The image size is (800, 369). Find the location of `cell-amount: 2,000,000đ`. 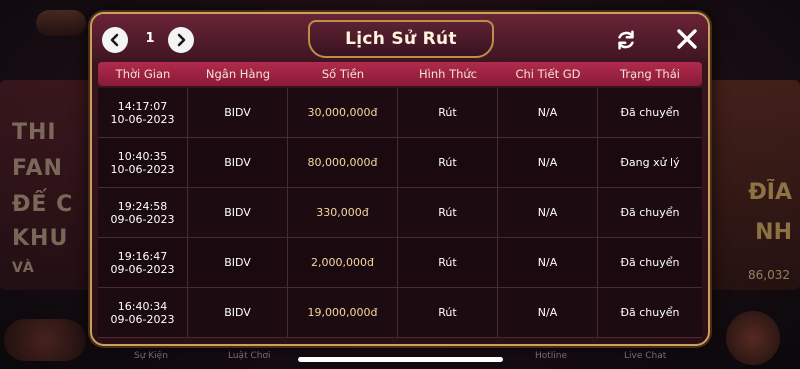

cell-amount: 2,000,000đ is located at coordinates (343, 262).